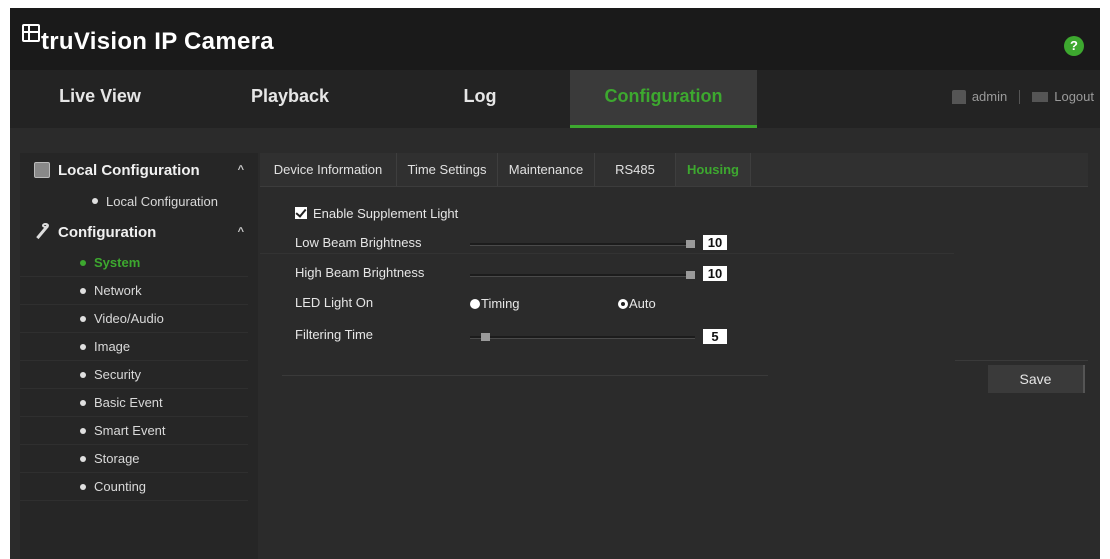 This screenshot has height=559, width=1110. I want to click on sidebar-item-storage: Storage, so click(134, 459).